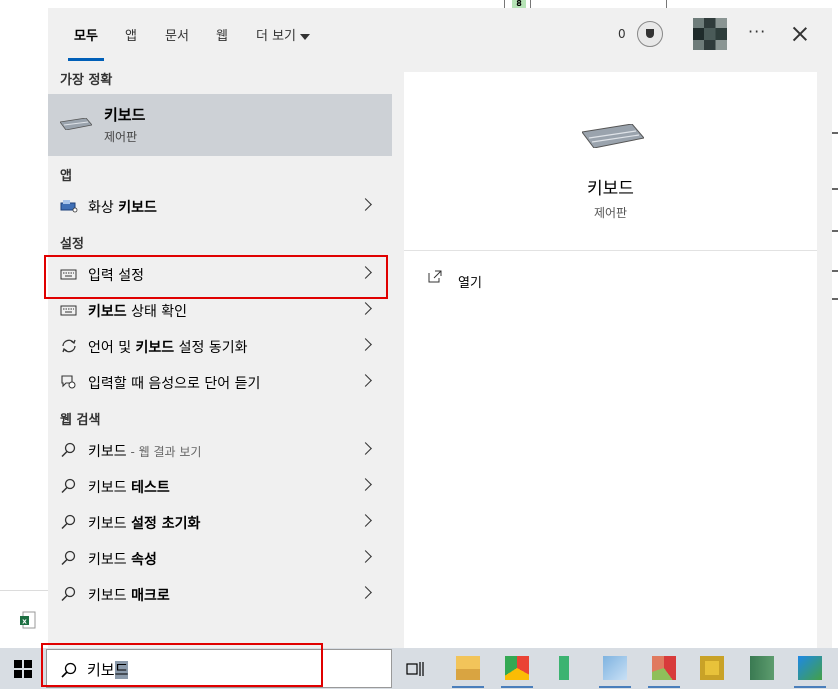  I want to click on label-match: 테스트, so click(150, 488).